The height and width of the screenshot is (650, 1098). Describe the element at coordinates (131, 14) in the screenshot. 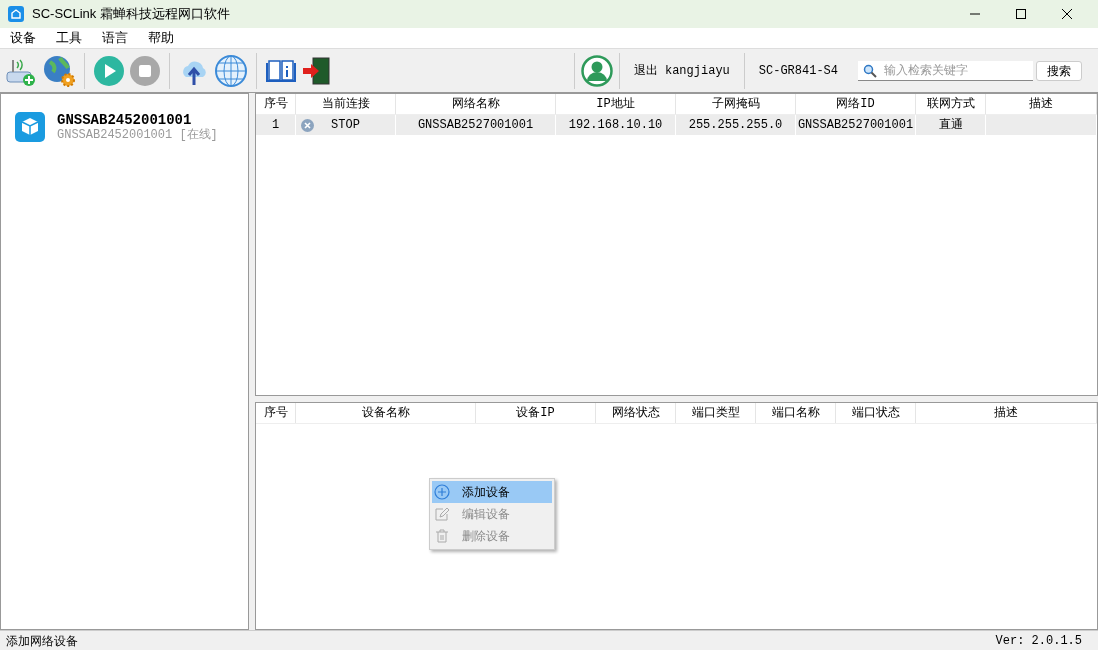

I see `window-title: SC-SCLink 霜蝉科技远程网口软件` at that location.